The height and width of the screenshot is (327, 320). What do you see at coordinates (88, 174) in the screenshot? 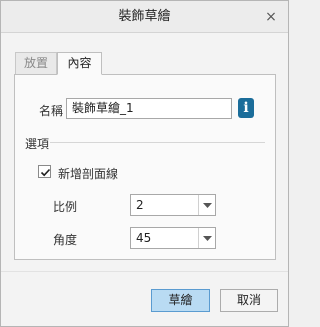
I see `add-hatching-label: 新增剖面線` at bounding box center [88, 174].